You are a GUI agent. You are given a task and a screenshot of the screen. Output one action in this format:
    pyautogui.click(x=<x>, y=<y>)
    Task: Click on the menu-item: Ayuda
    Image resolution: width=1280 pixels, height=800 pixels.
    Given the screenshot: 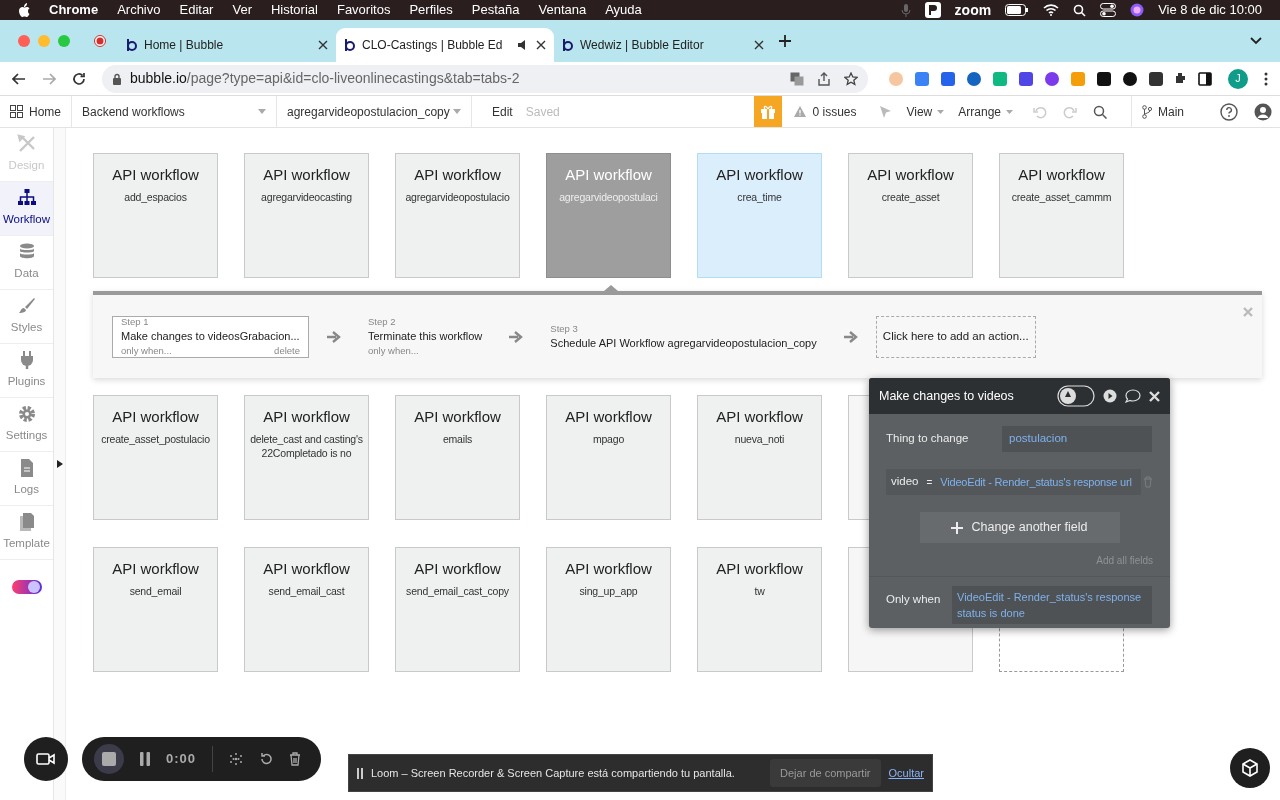 What is the action you would take?
    pyautogui.click(x=623, y=10)
    